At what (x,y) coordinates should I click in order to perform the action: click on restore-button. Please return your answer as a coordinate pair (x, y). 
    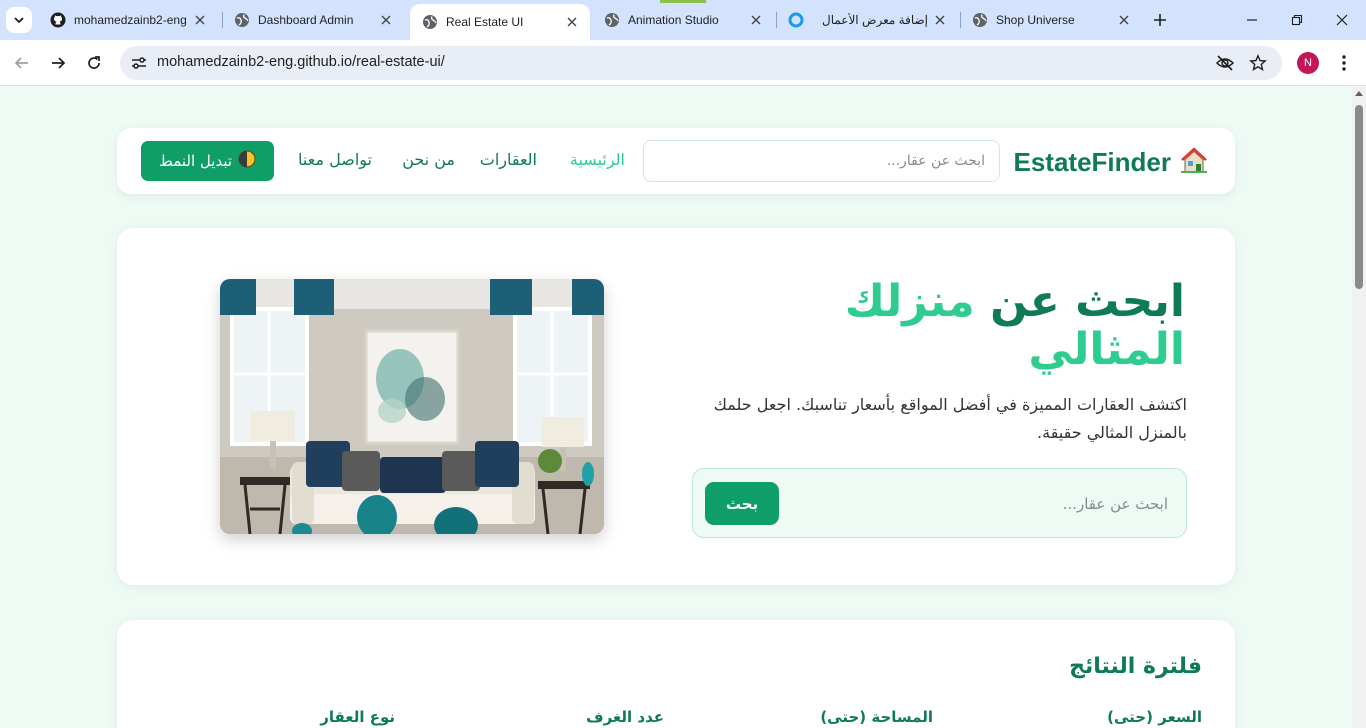
    Looking at the image, I should click on (1297, 20).